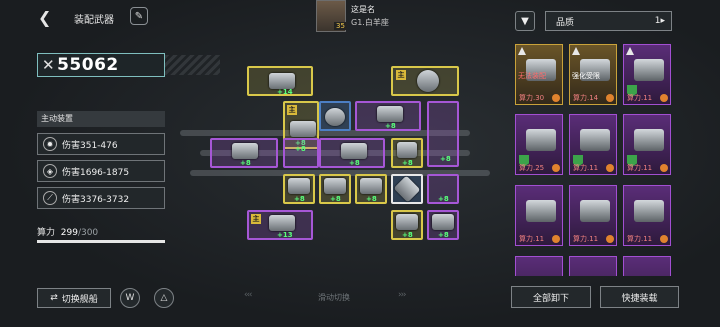 The image size is (720, 327). Describe the element at coordinates (139, 16) in the screenshot. I see `brush-icon: ✎` at that location.